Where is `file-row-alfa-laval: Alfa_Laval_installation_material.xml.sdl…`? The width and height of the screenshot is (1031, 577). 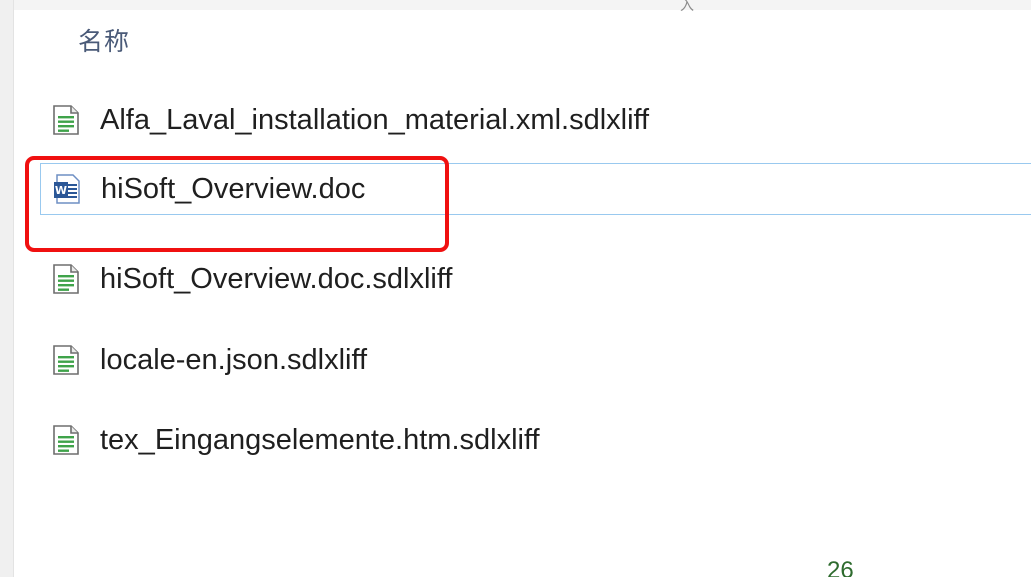
file-row-alfa-laval: Alfa_Laval_installation_material.xml.sdl… is located at coordinates (535, 120).